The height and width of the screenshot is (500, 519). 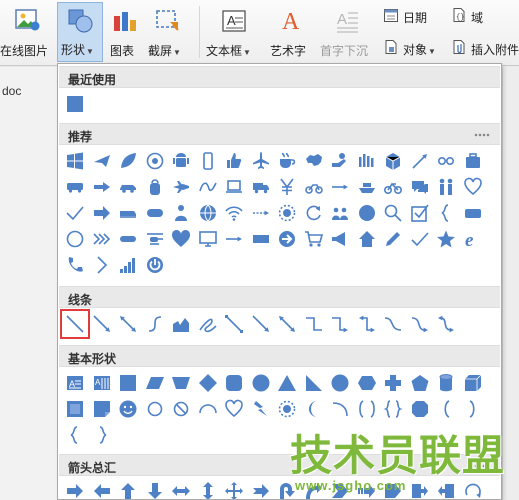 What do you see at coordinates (314, 239) in the screenshot?
I see `cart-shape-button` at bounding box center [314, 239].